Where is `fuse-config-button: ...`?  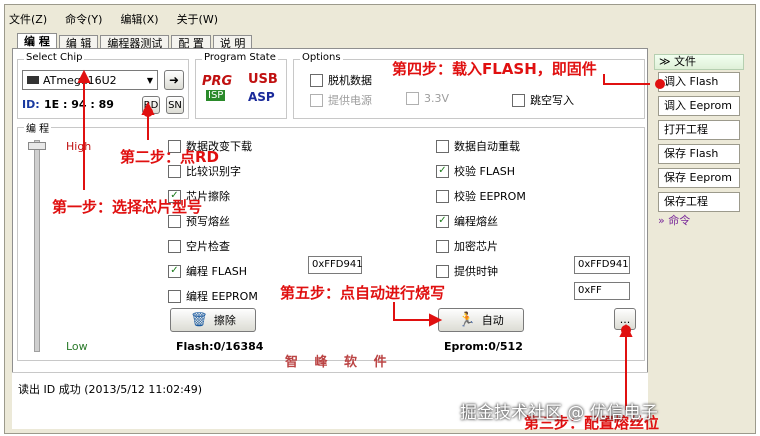 fuse-config-button: ... is located at coordinates (625, 319).